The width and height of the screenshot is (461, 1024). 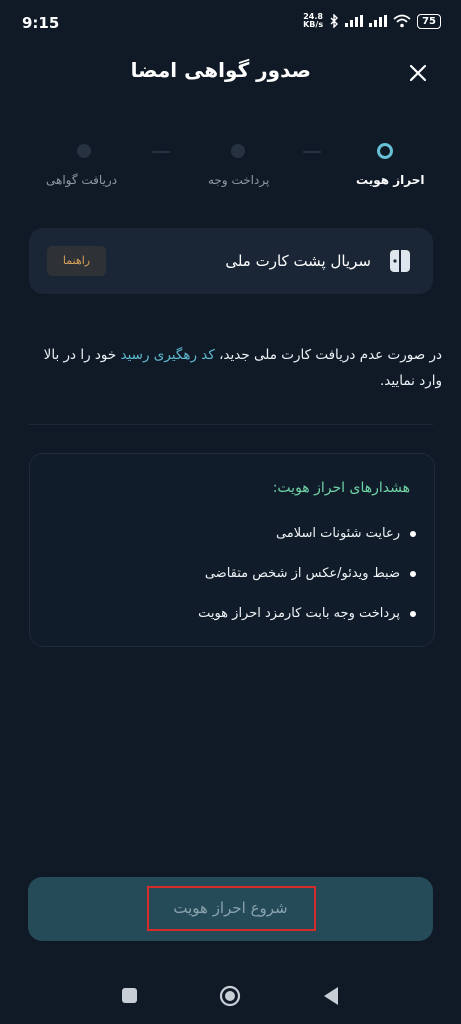 I want to click on warning-item: پرداخت وجه بابت کارمزد احراز هویت, so click(x=307, y=613).